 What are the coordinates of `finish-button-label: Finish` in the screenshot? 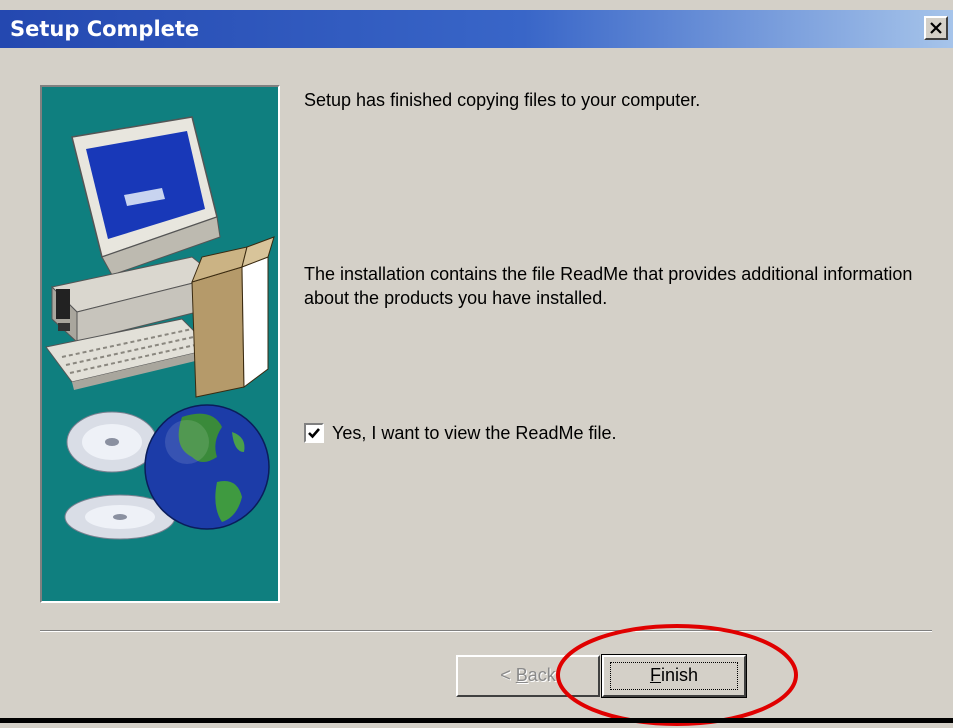 It's located at (674, 675).